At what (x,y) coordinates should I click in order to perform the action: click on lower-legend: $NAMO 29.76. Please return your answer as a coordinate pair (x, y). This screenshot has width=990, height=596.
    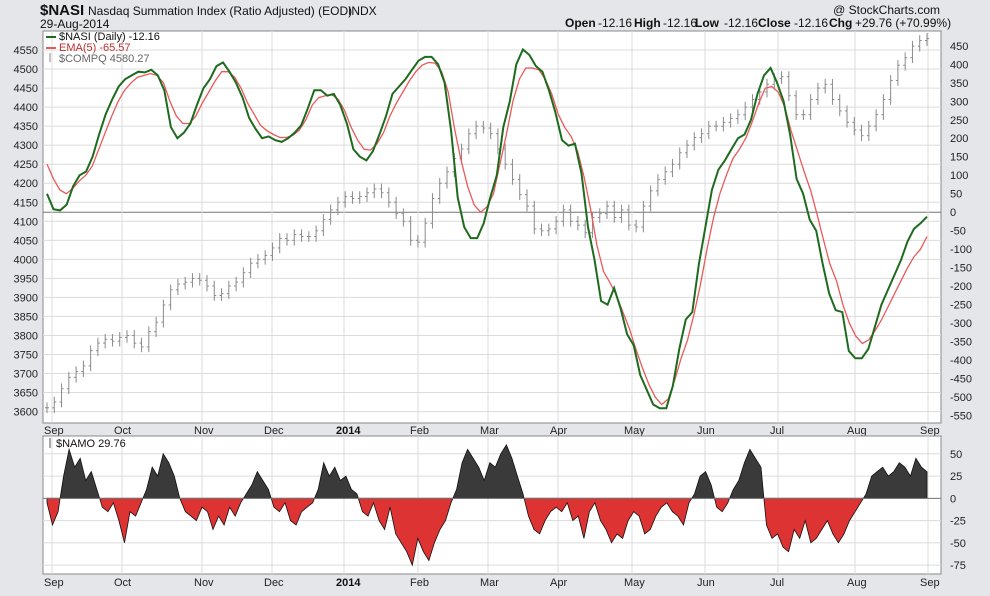
    Looking at the image, I should click on (87, 444).